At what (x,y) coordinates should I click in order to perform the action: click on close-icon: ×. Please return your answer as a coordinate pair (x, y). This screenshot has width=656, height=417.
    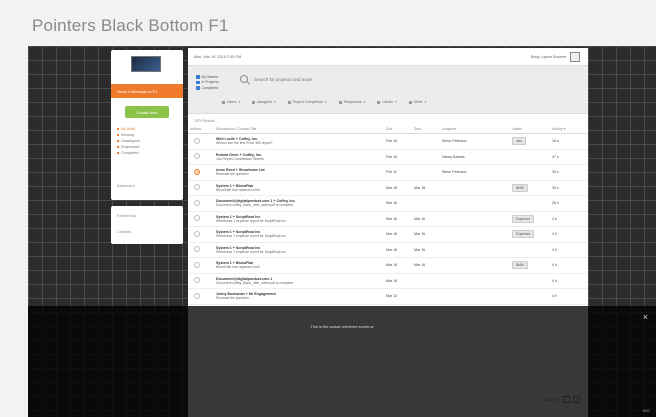
    Looking at the image, I should click on (645, 317).